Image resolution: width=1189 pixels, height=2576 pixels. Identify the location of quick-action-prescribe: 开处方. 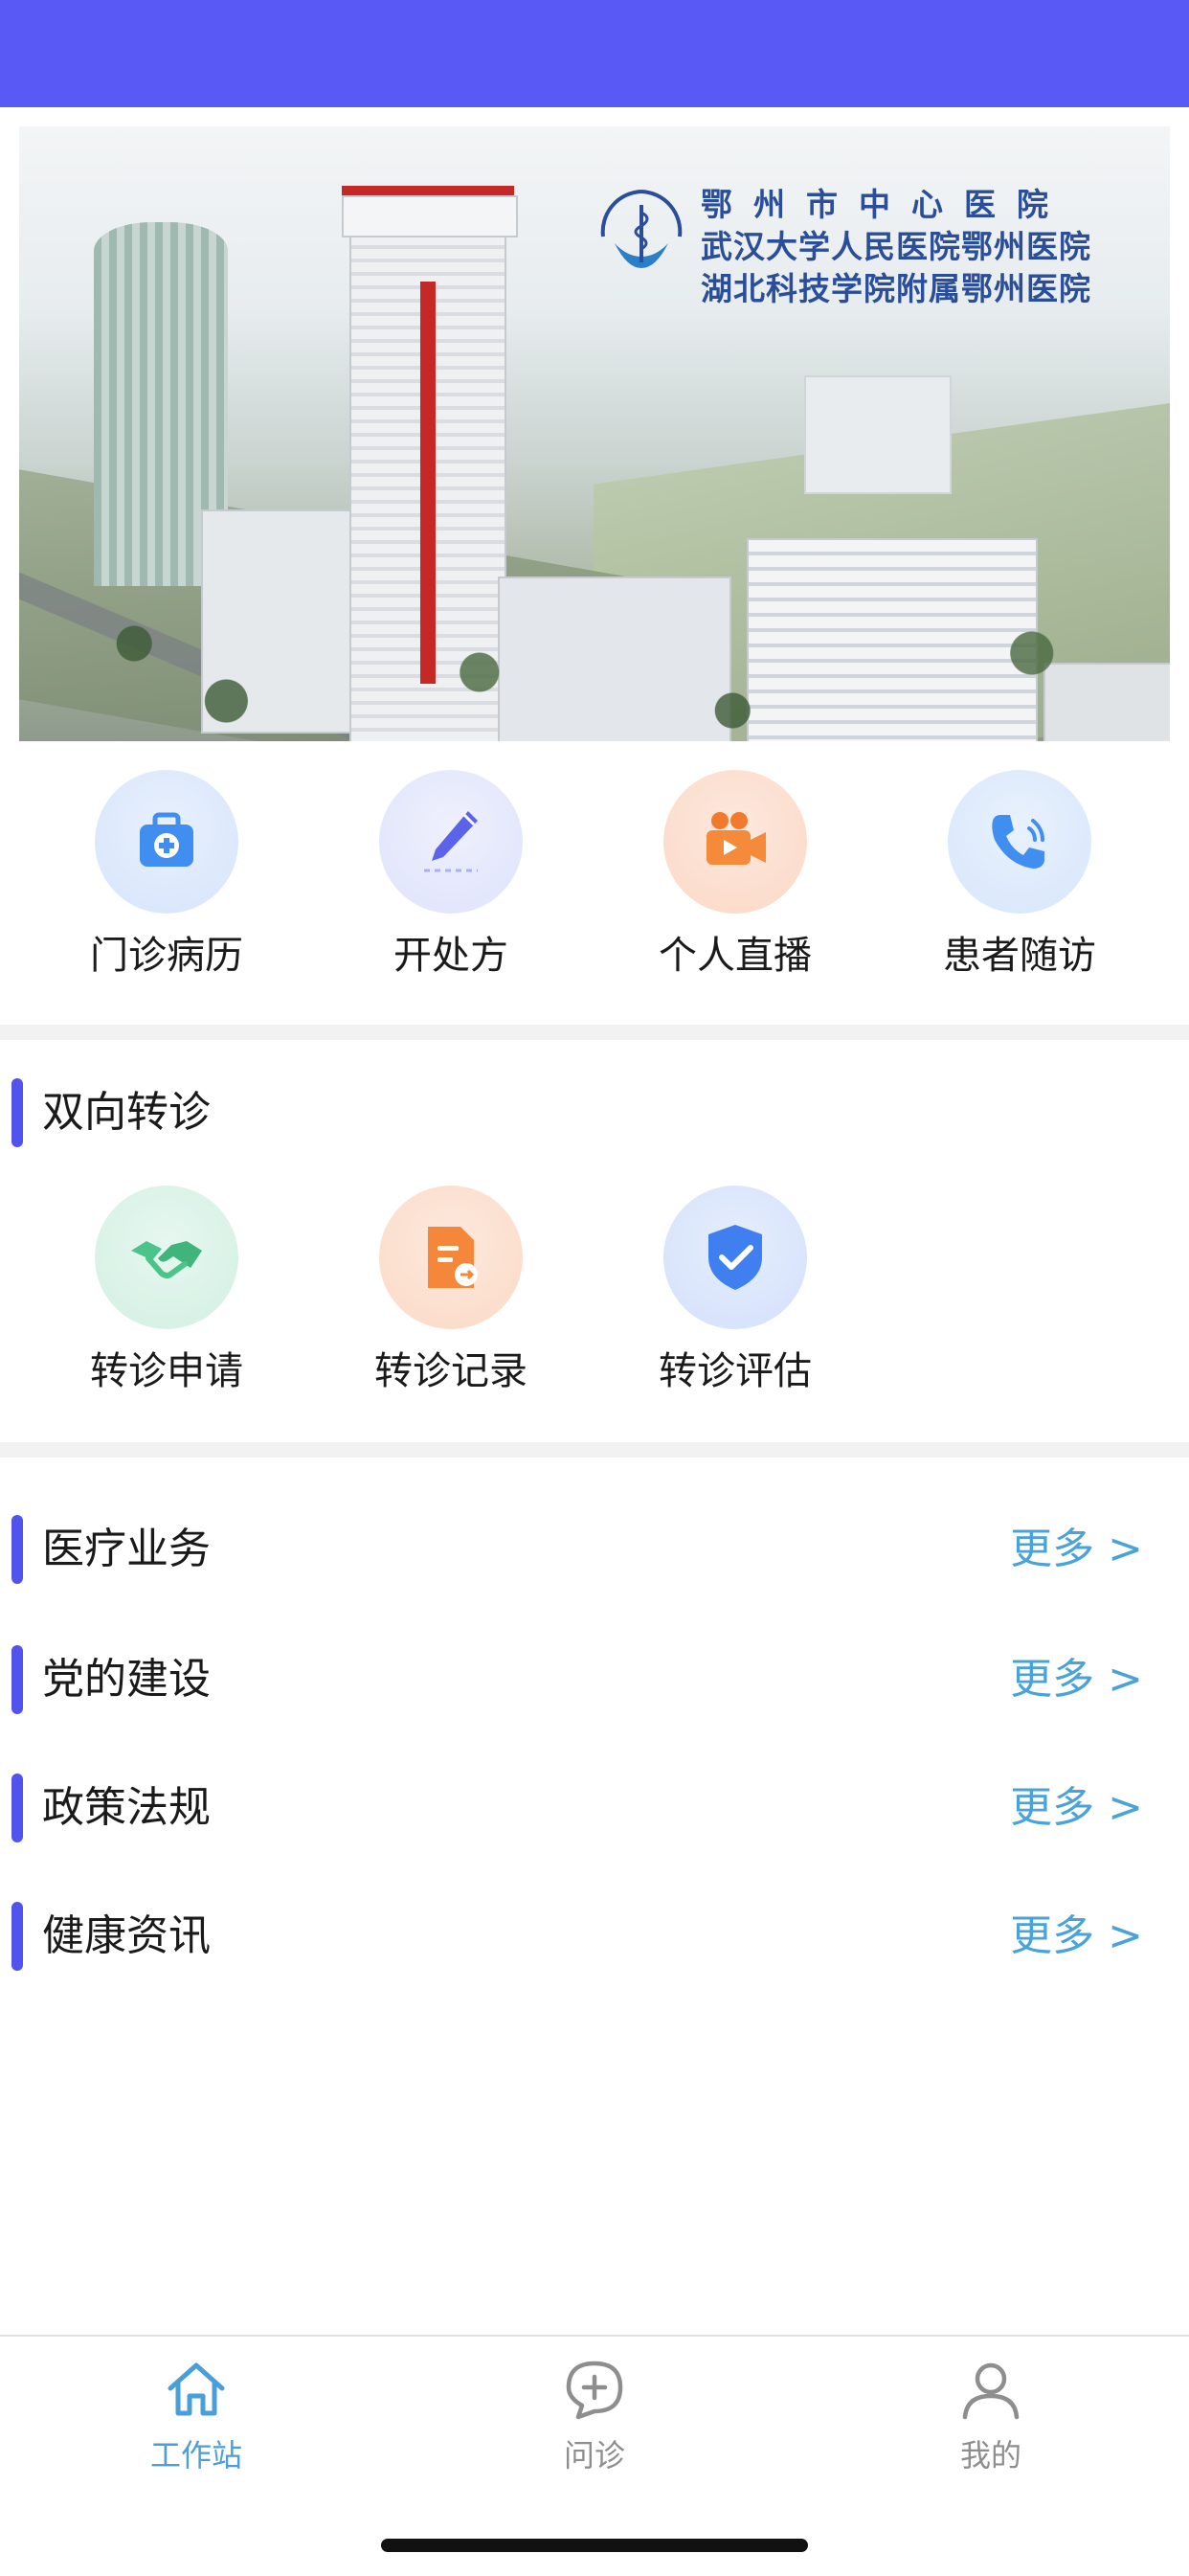
(451, 876).